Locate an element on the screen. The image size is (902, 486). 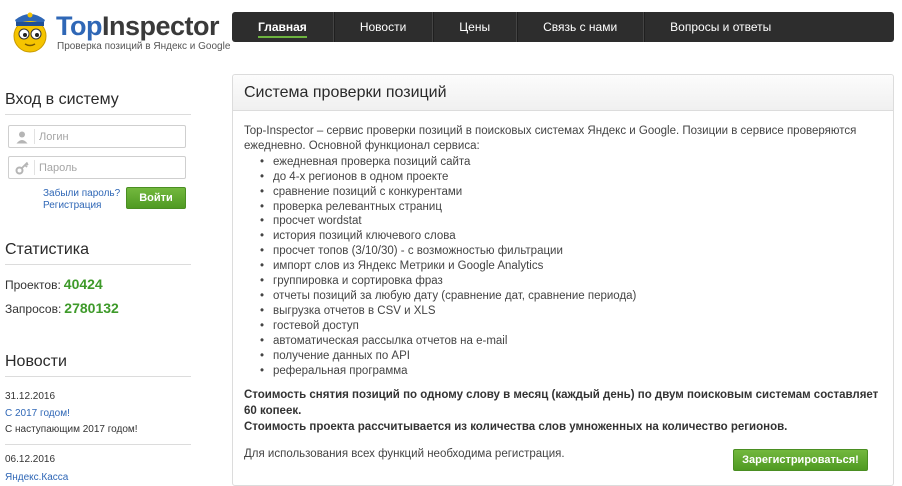
register-link: Регистрация is located at coordinates (81, 206).